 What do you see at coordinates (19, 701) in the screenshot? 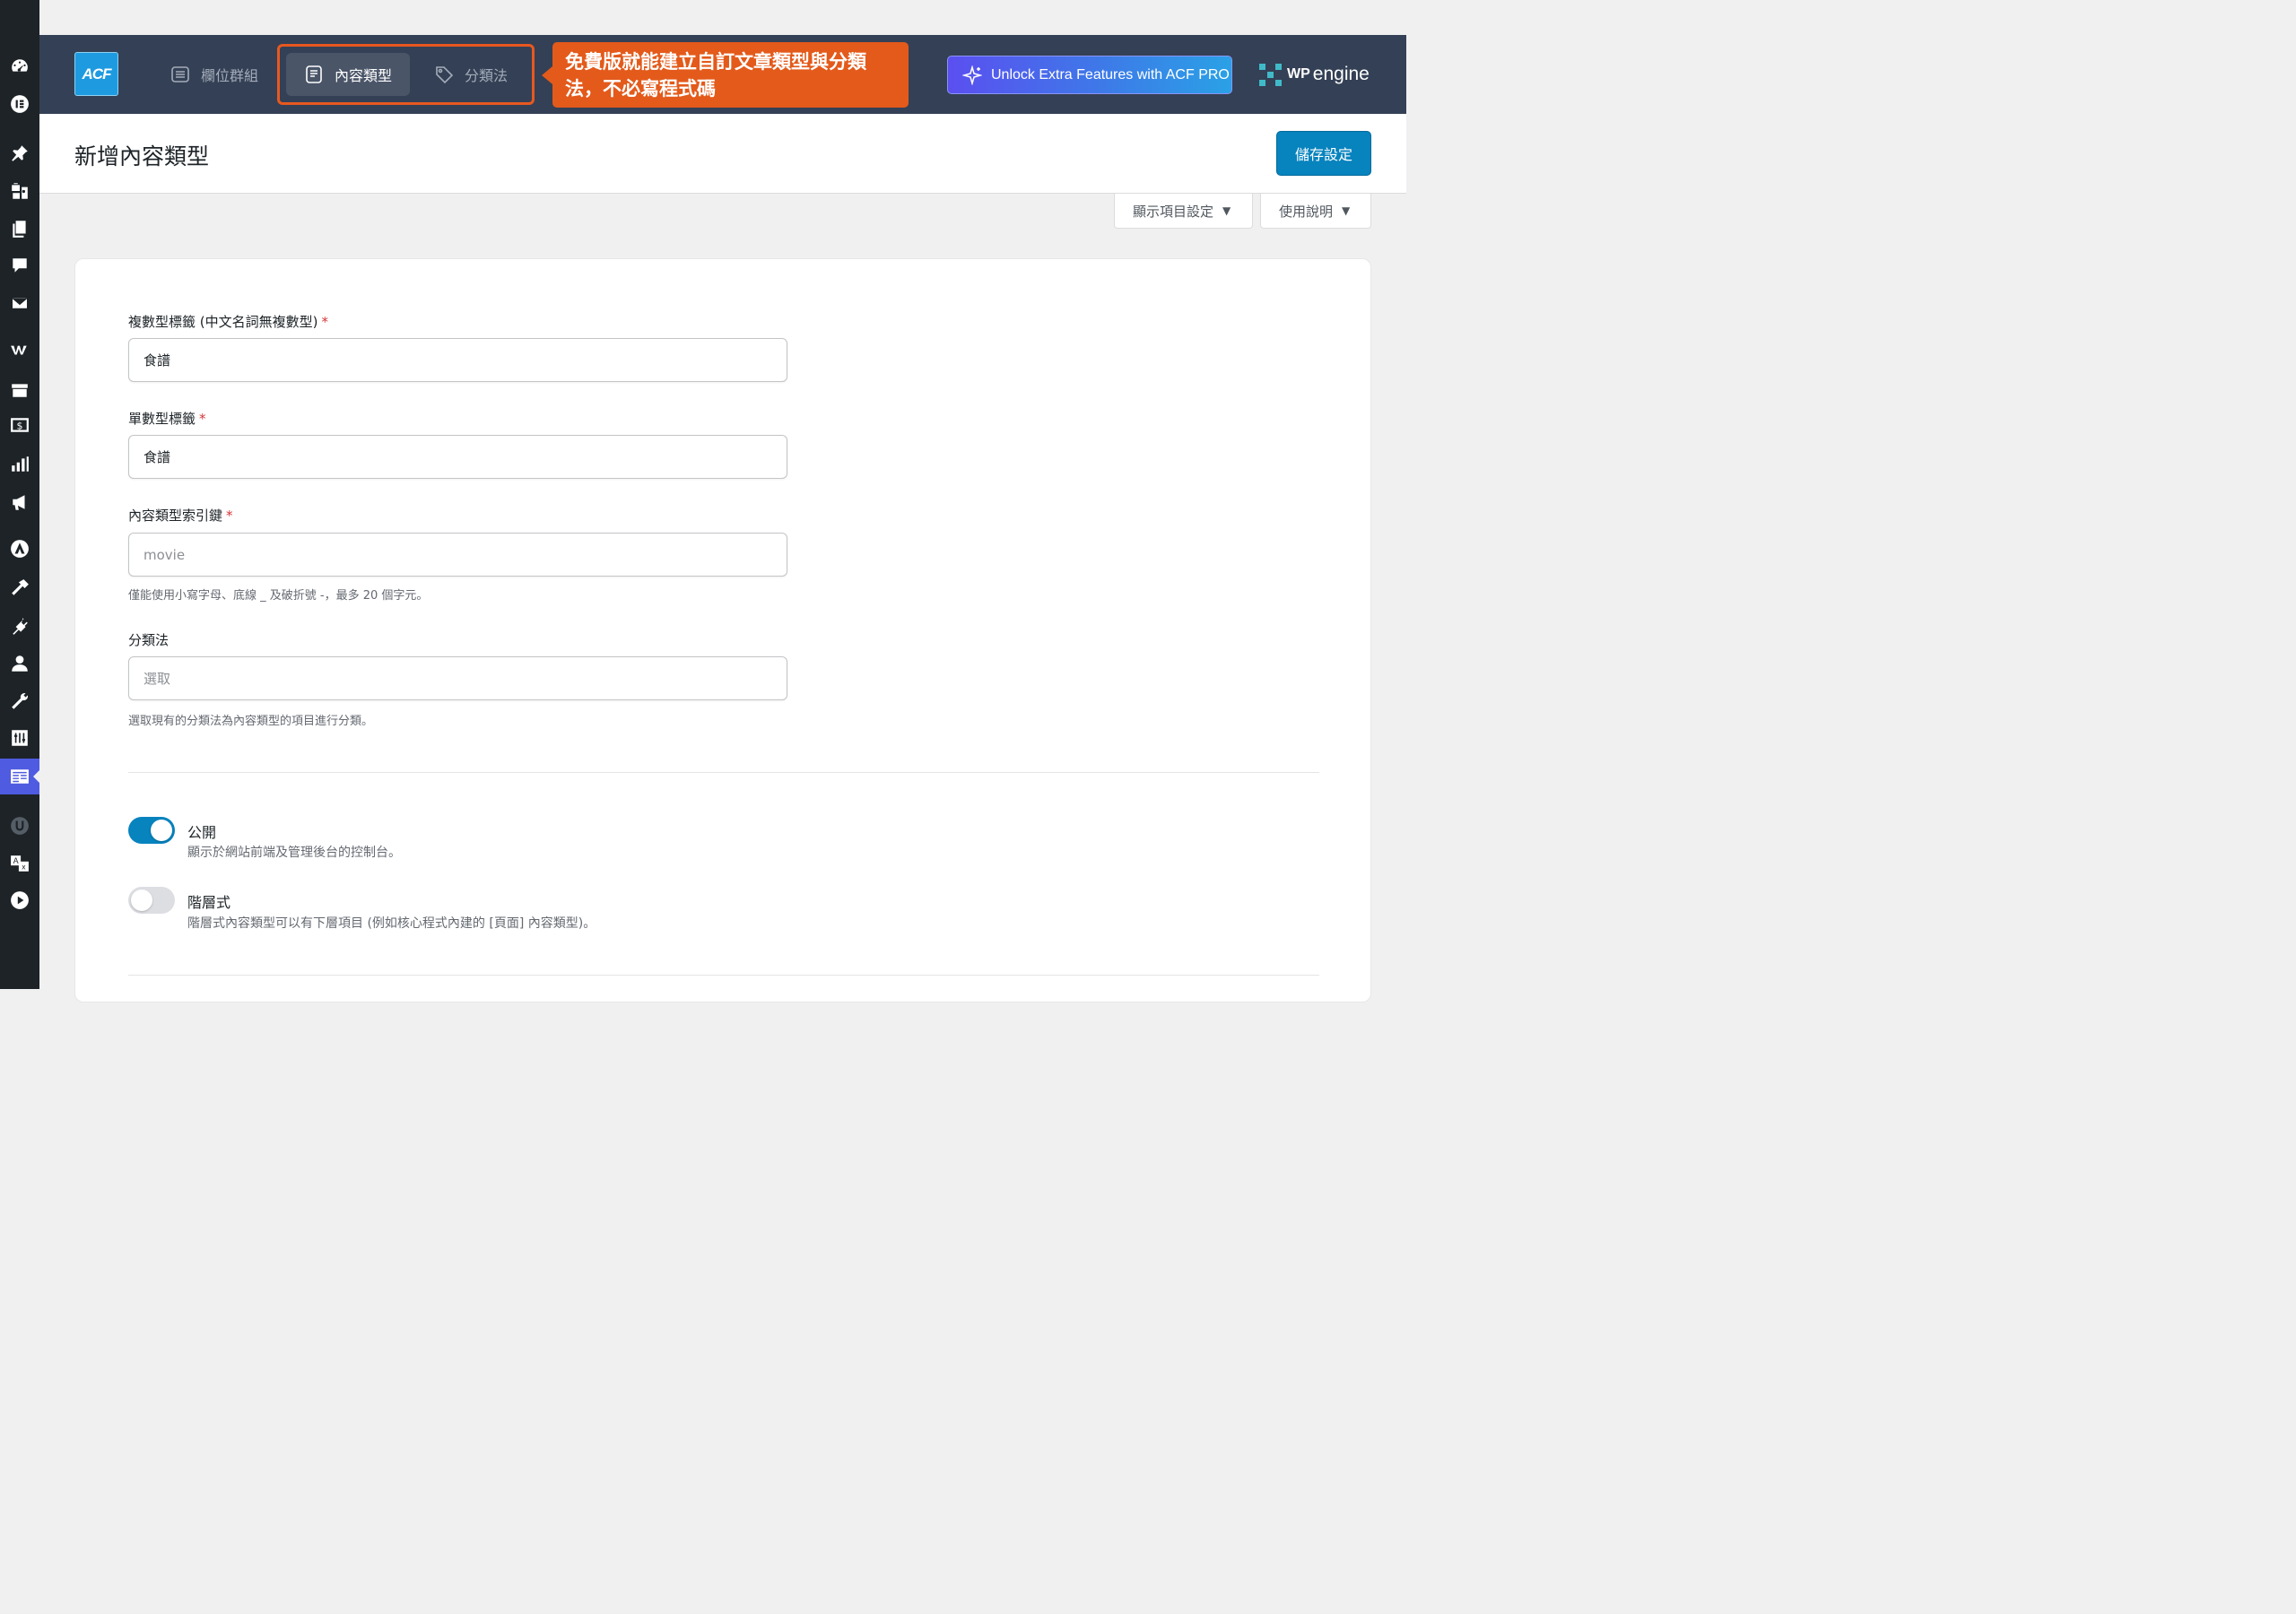
I see `tools-icon` at bounding box center [19, 701].